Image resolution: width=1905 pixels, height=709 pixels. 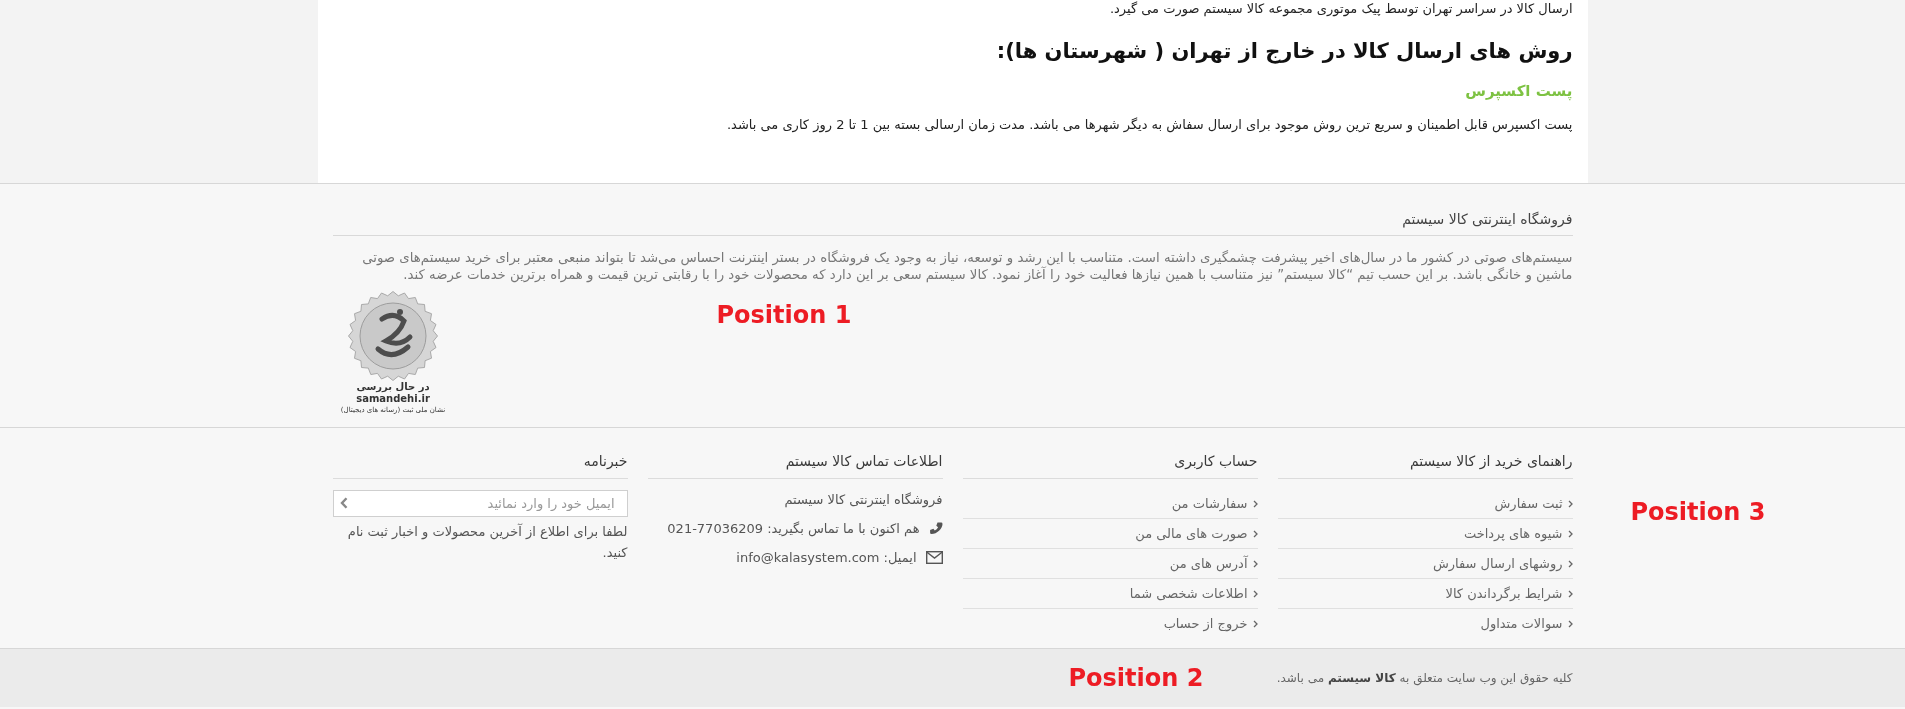 What do you see at coordinates (393, 399) in the screenshot?
I see `seal-domain-text: samandehi.ir` at bounding box center [393, 399].